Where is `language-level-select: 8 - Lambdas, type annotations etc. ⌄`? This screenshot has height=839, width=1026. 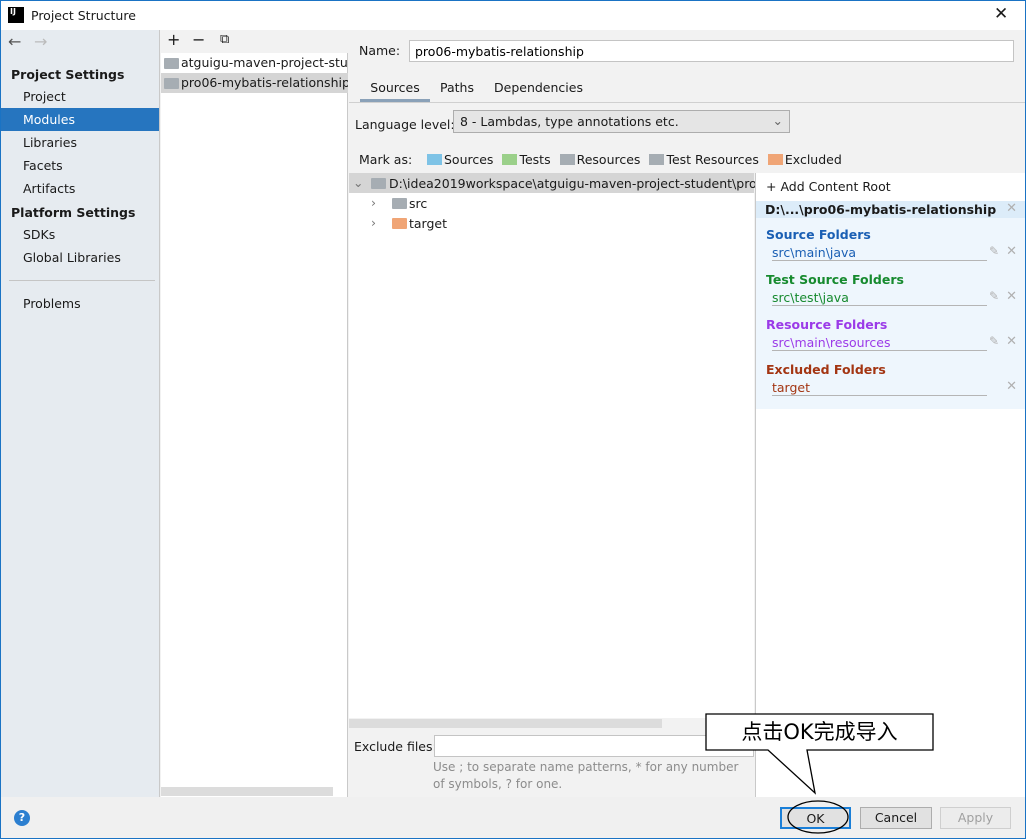
language-level-select: 8 - Lambdas, type annotations etc. ⌄ is located at coordinates (621, 121).